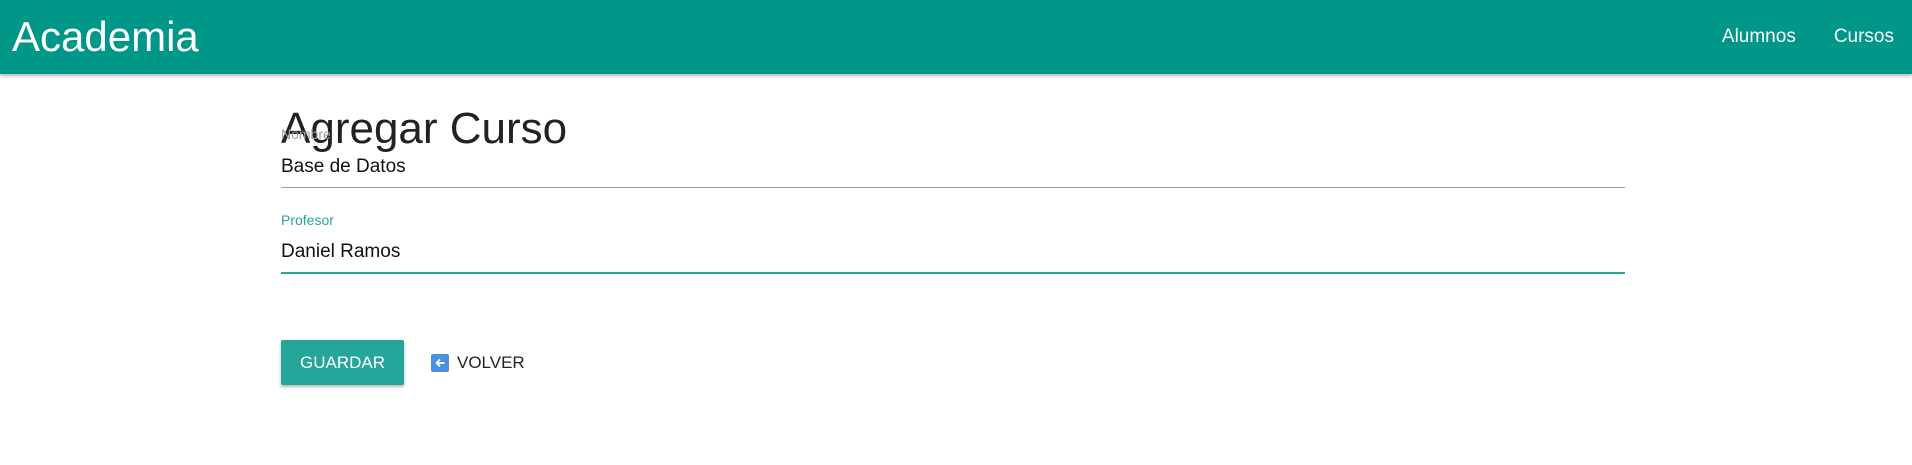 Image resolution: width=1912 pixels, height=465 pixels. Describe the element at coordinates (306, 134) in the screenshot. I see `nombre-label: Nombre` at that location.